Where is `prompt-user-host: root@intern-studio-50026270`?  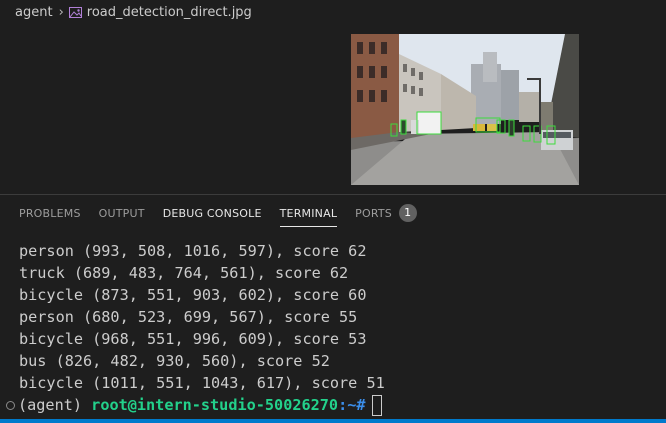
prompt-user-host: root@intern-studio-50026270 is located at coordinates (215, 405).